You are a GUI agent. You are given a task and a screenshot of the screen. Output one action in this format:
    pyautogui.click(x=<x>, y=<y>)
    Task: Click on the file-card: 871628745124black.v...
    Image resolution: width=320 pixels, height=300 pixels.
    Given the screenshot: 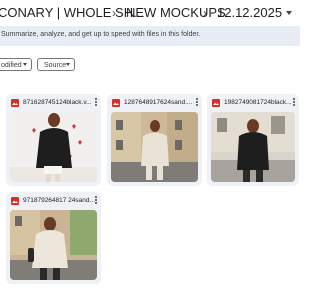 What is the action you would take?
    pyautogui.click(x=53, y=140)
    